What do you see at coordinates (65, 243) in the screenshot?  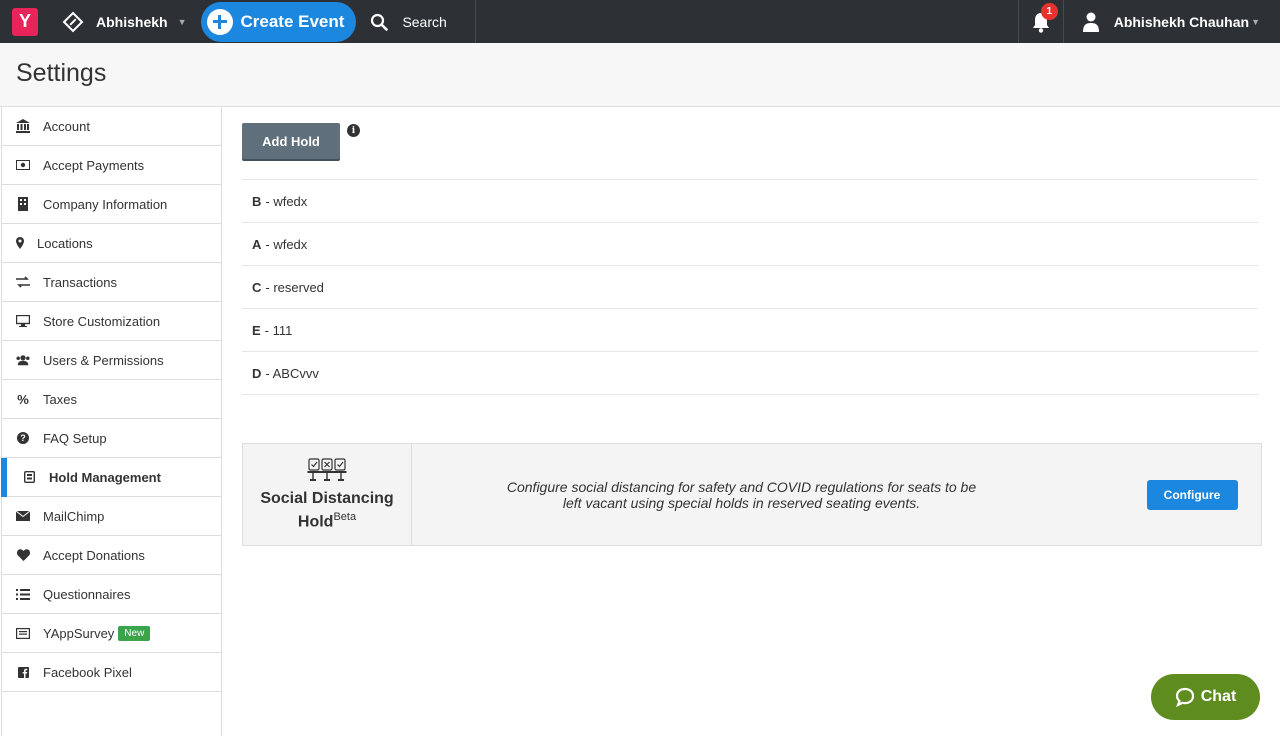 I see `sidebar-item-label: Locations` at bounding box center [65, 243].